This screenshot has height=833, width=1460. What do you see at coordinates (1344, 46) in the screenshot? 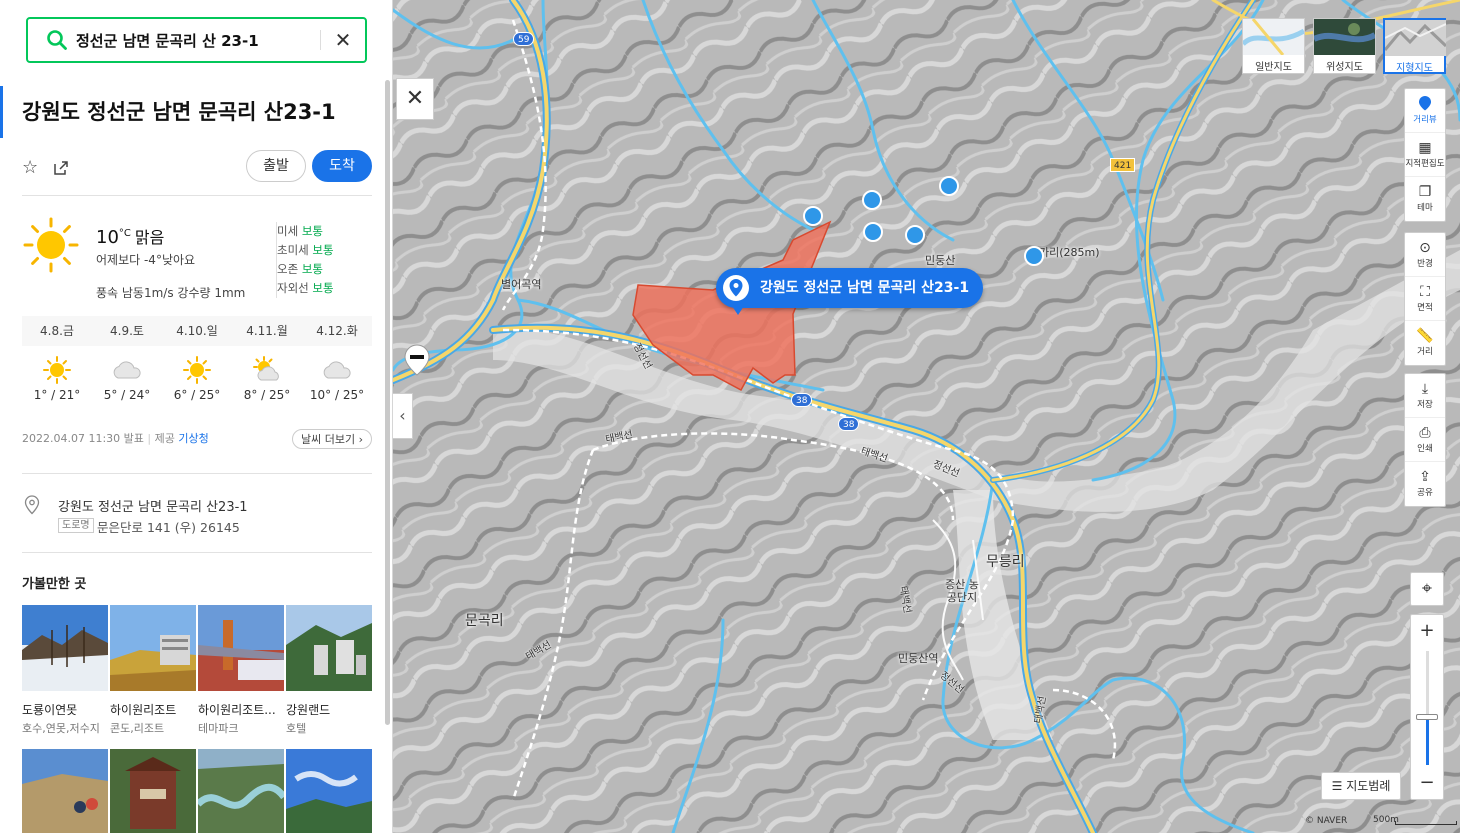
I see `map-type-satellite: 위성지도` at bounding box center [1344, 46].